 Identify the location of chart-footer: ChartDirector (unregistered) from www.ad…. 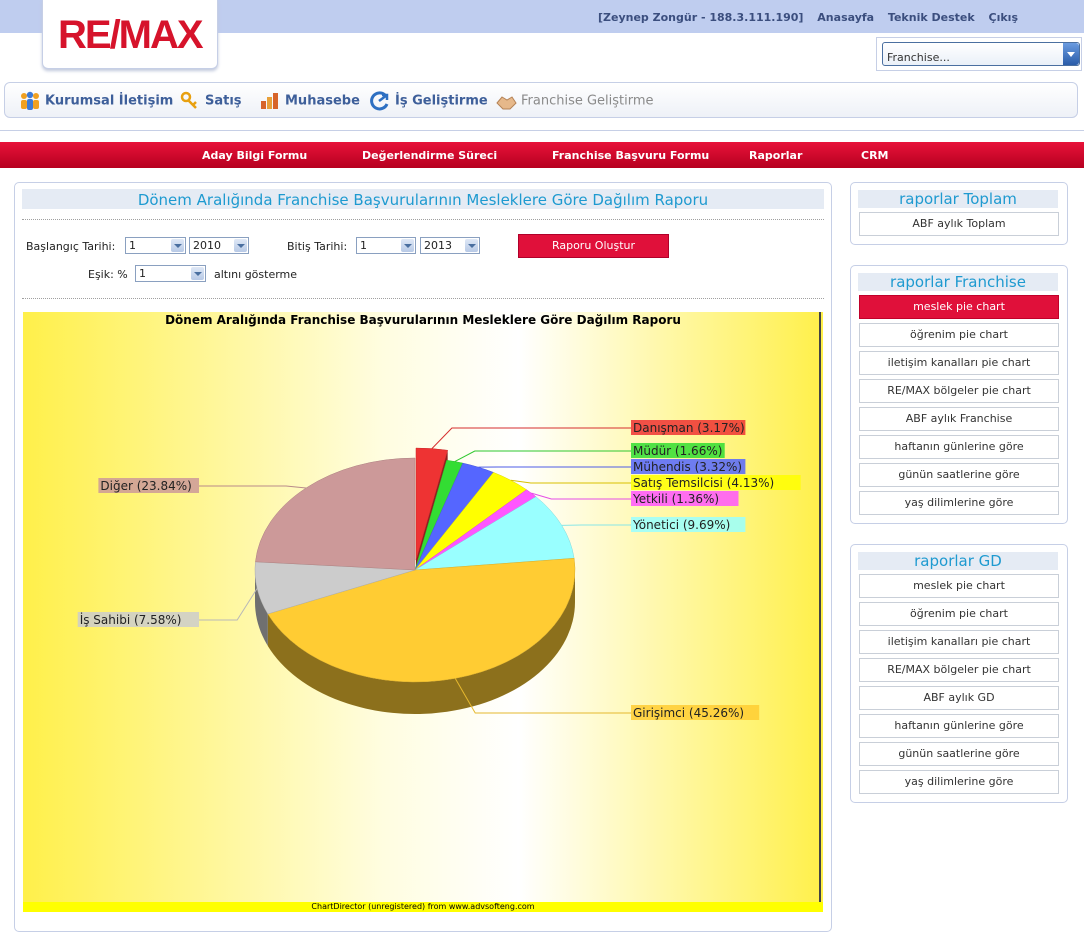
(422, 906).